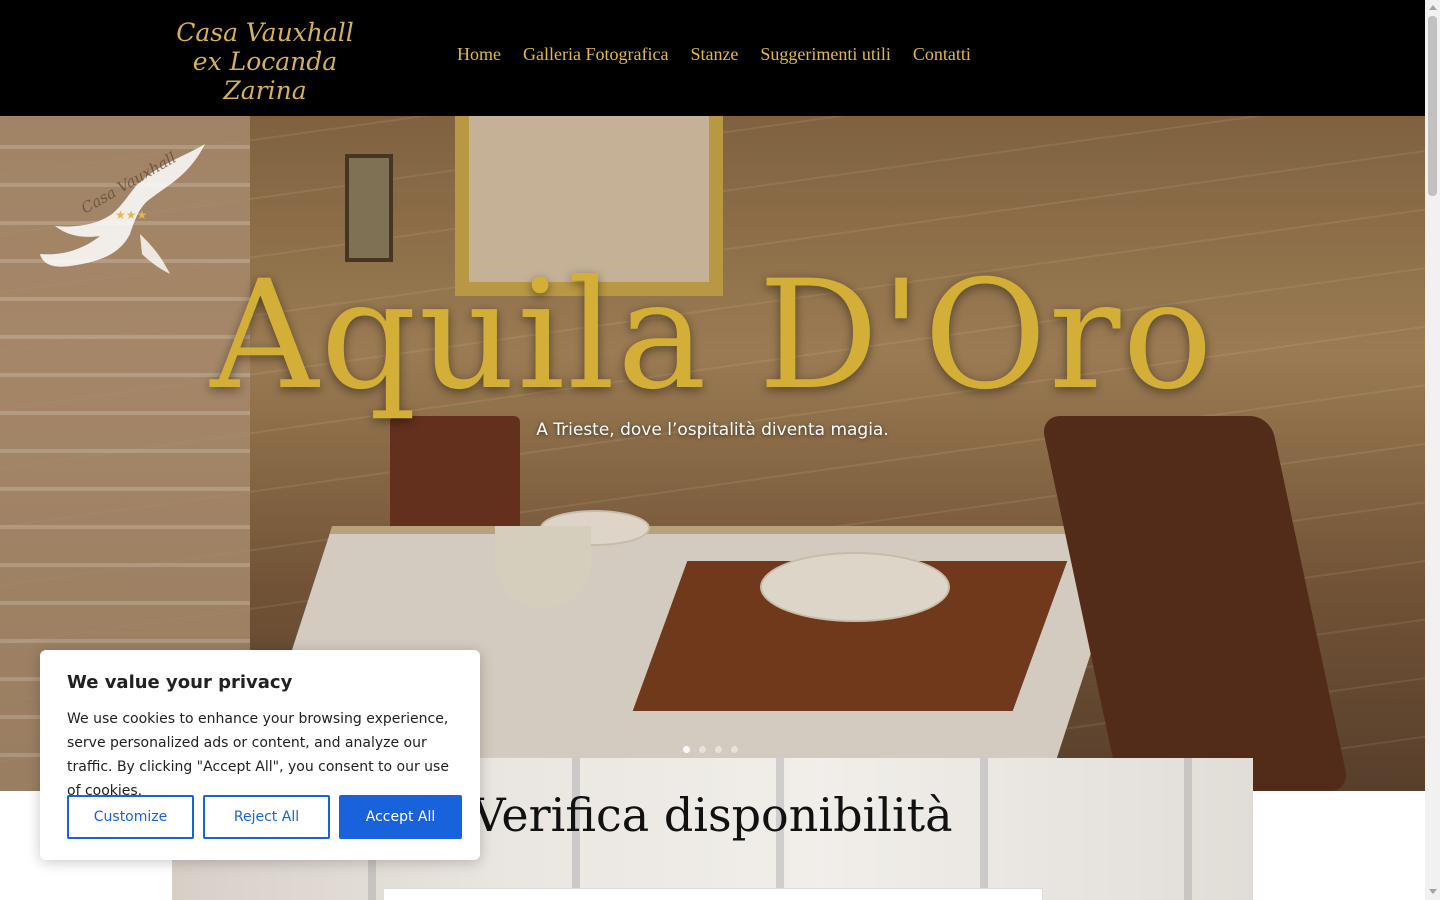 The width and height of the screenshot is (1440, 900). I want to click on scrollbar-thumb, so click(1432, 106).